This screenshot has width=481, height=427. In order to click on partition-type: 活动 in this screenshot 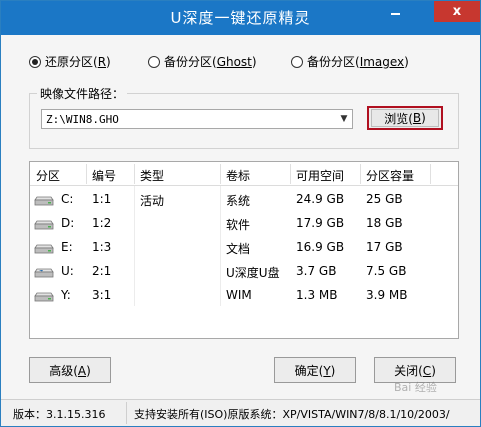, I will do `click(152, 201)`.